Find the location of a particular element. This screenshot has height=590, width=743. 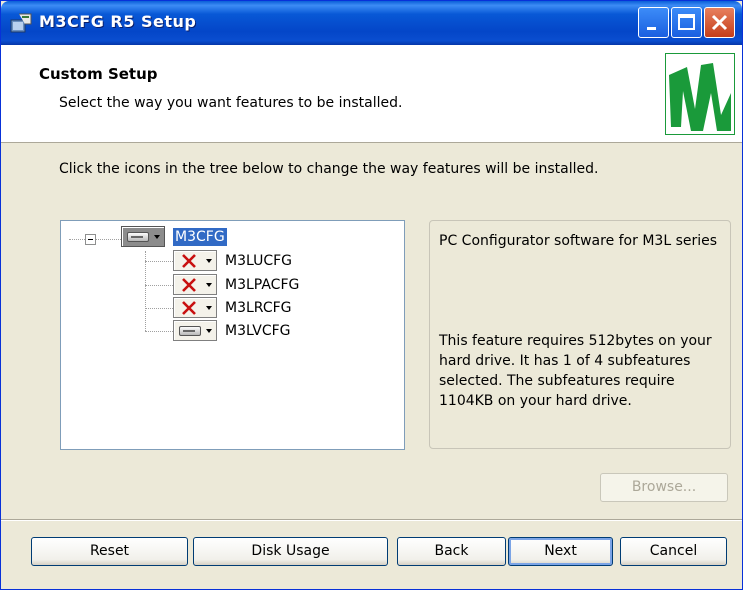

page-title: Custom Setup is located at coordinates (98, 74).